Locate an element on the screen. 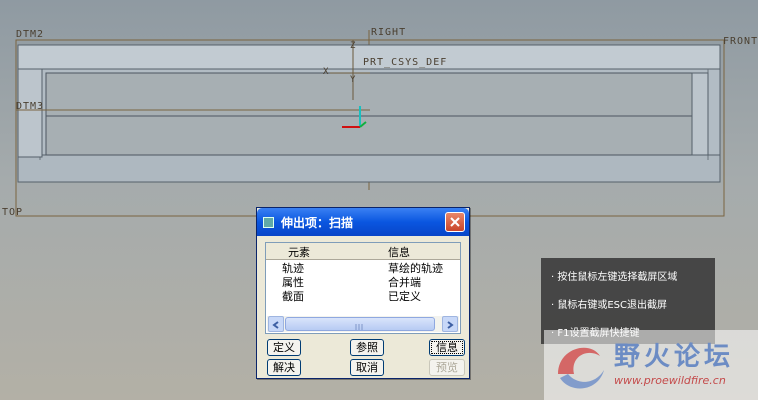 The height and width of the screenshot is (400, 758). dialog-title: 伸出项：扫描 is located at coordinates (317, 223).